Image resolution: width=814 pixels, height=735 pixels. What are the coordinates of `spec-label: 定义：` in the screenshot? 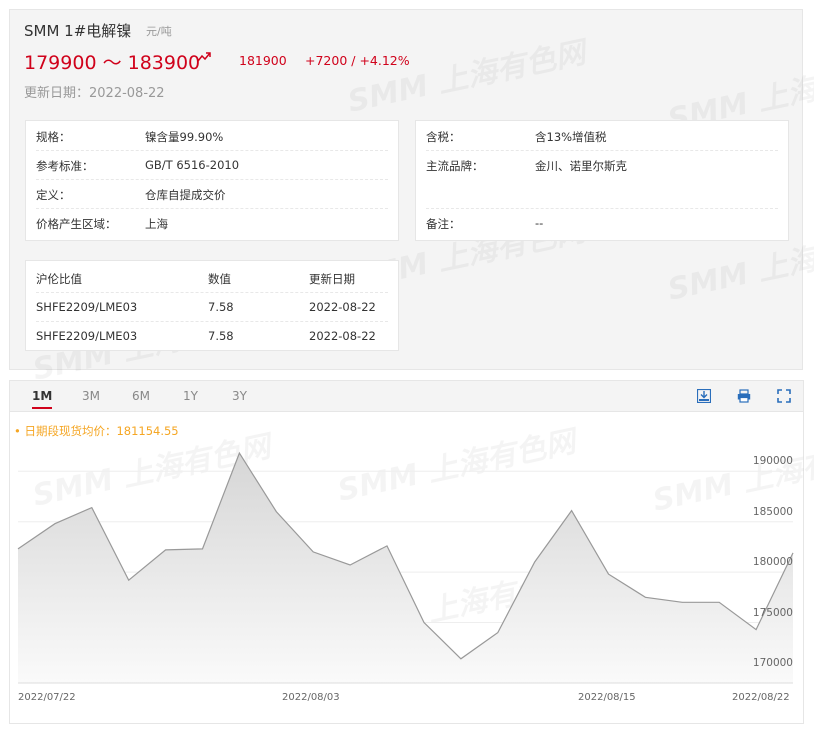 It's located at (53, 195).